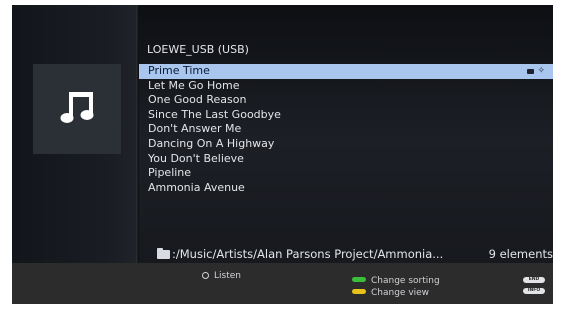 Image resolution: width=566 pixels, height=309 pixels. Describe the element at coordinates (195, 129) in the screenshot. I see `track-title: Don't Answer Me` at that location.